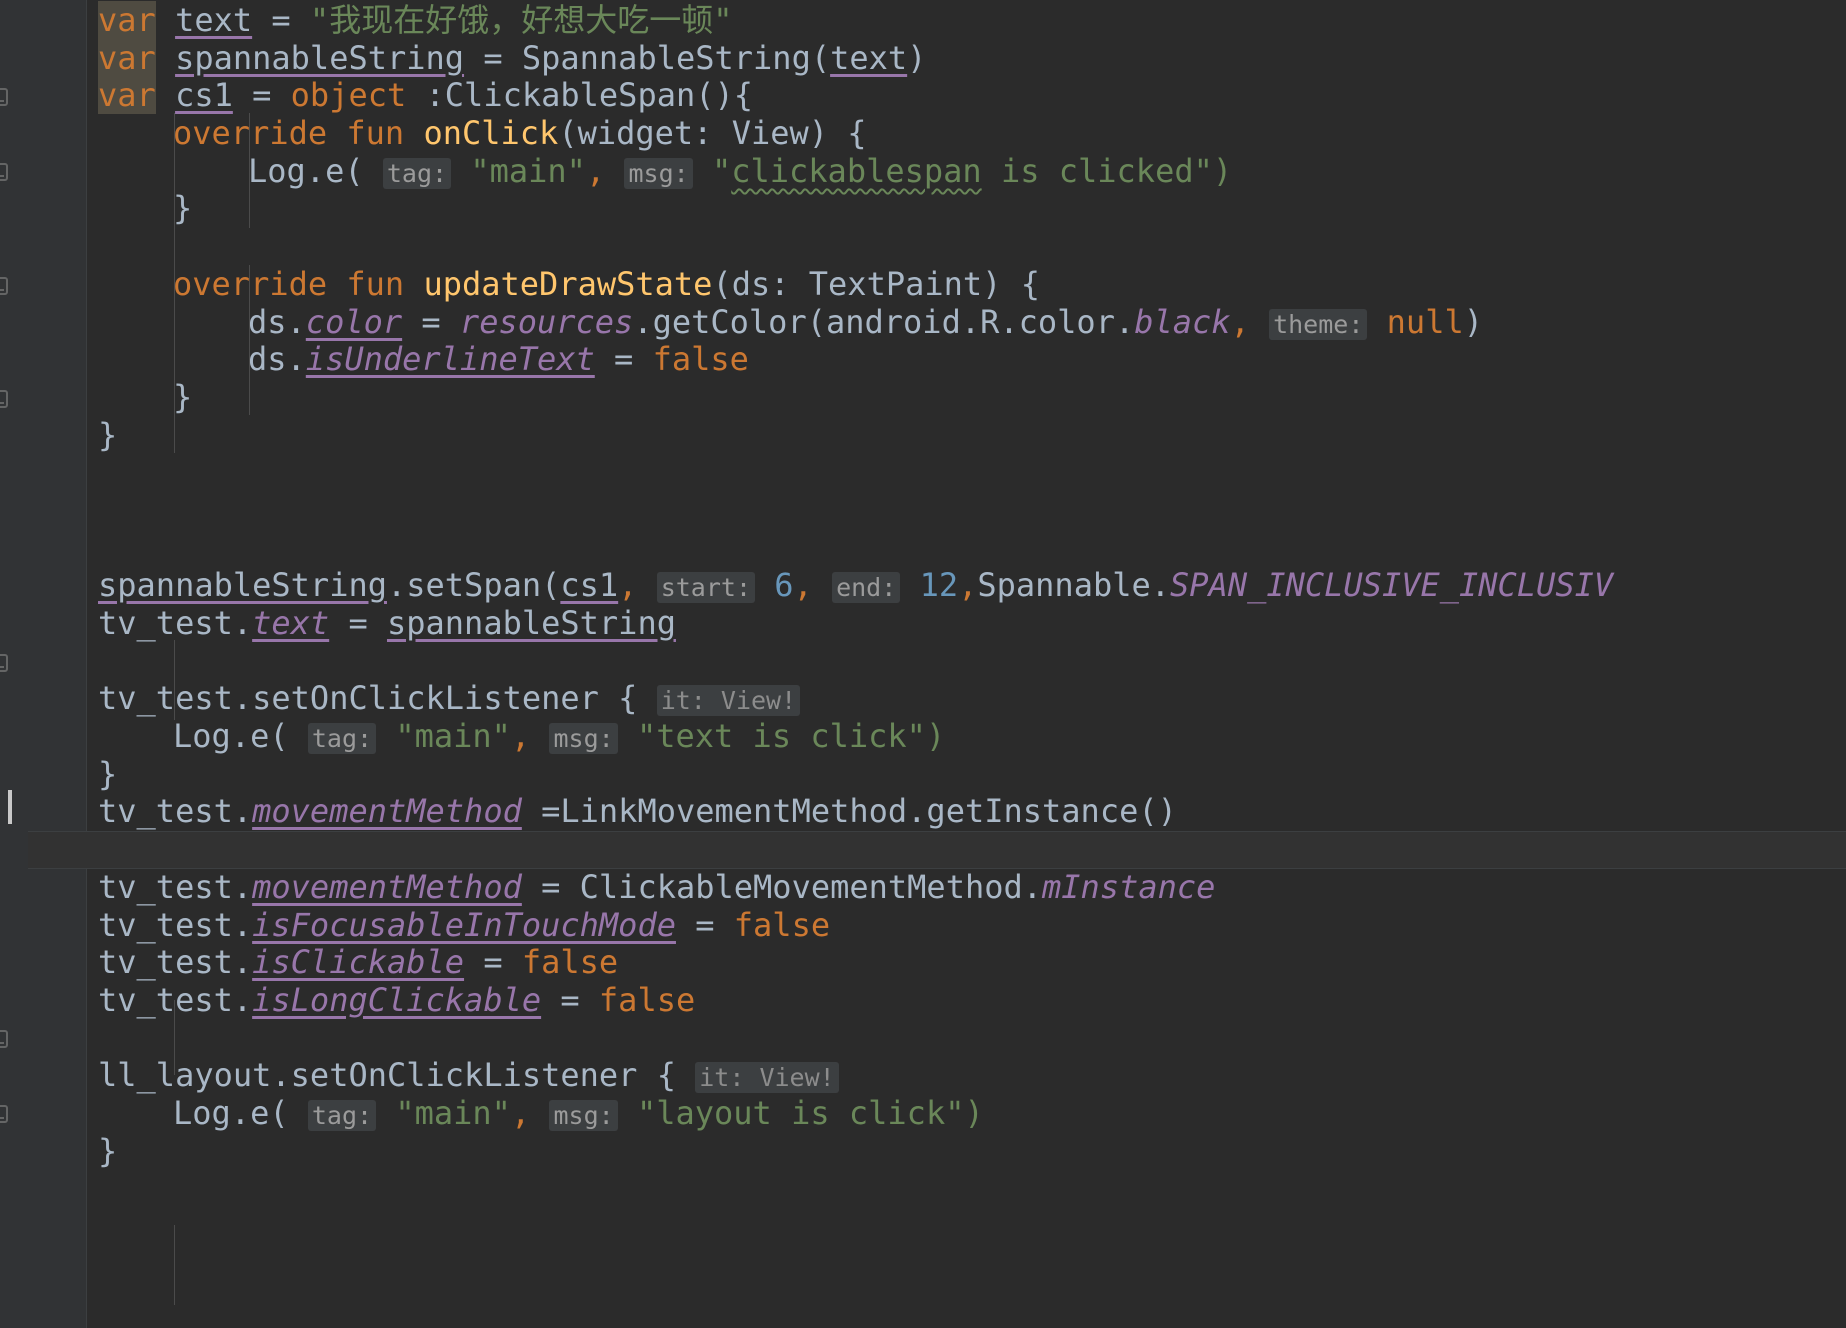  I want to click on code-token: var, so click(127, 20).